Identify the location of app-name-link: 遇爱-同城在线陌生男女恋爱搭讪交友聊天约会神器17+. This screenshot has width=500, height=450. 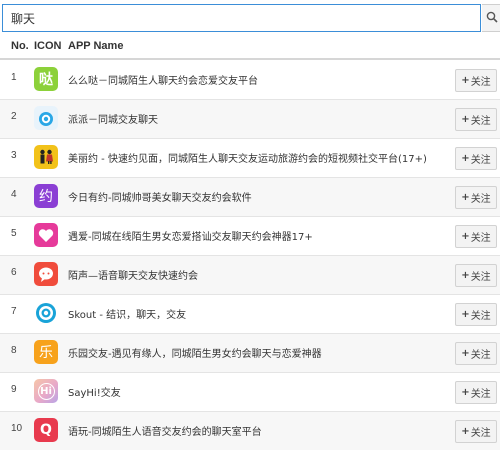
(190, 235).